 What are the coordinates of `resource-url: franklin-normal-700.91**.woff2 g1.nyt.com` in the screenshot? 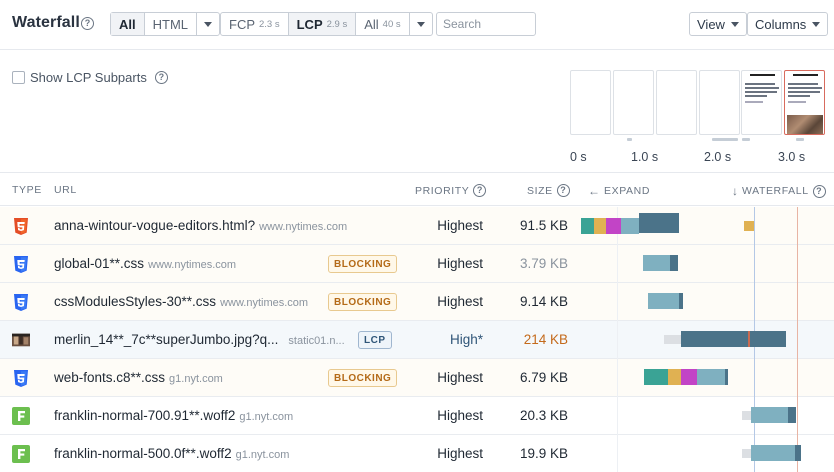 It's located at (173, 415).